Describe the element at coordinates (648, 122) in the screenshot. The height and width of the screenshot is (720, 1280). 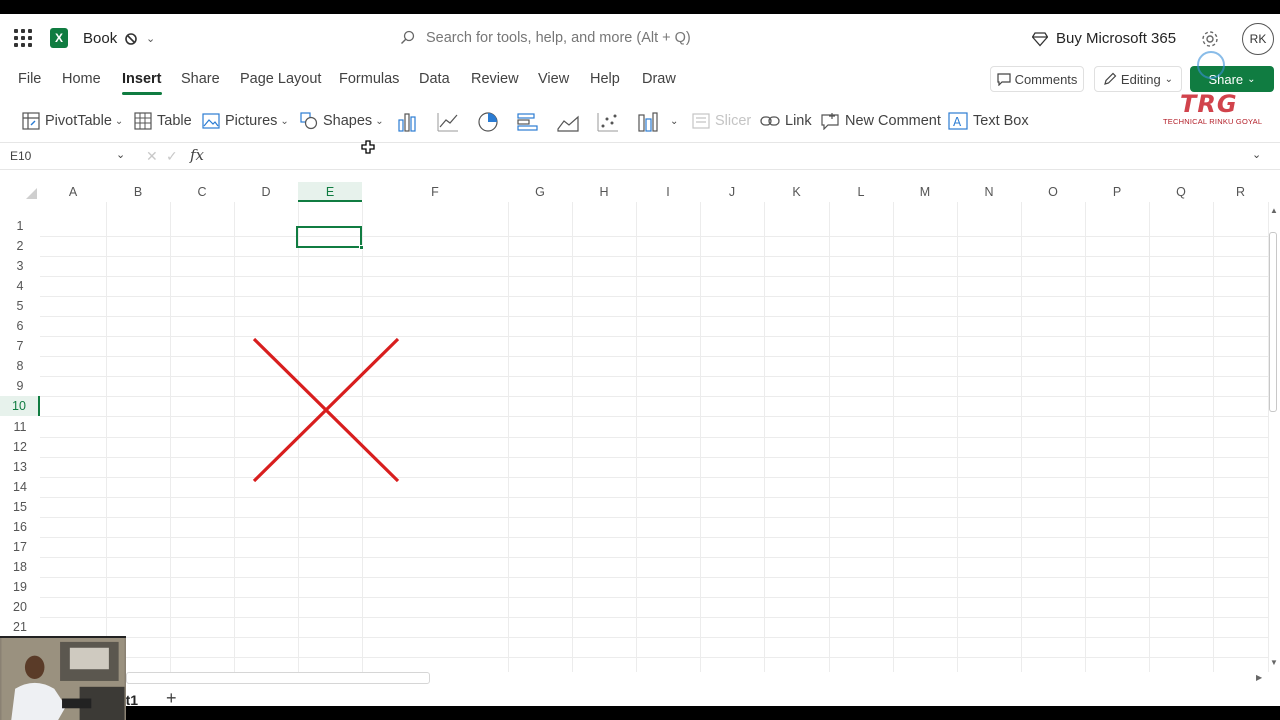
I see `other-chart-icon` at that location.